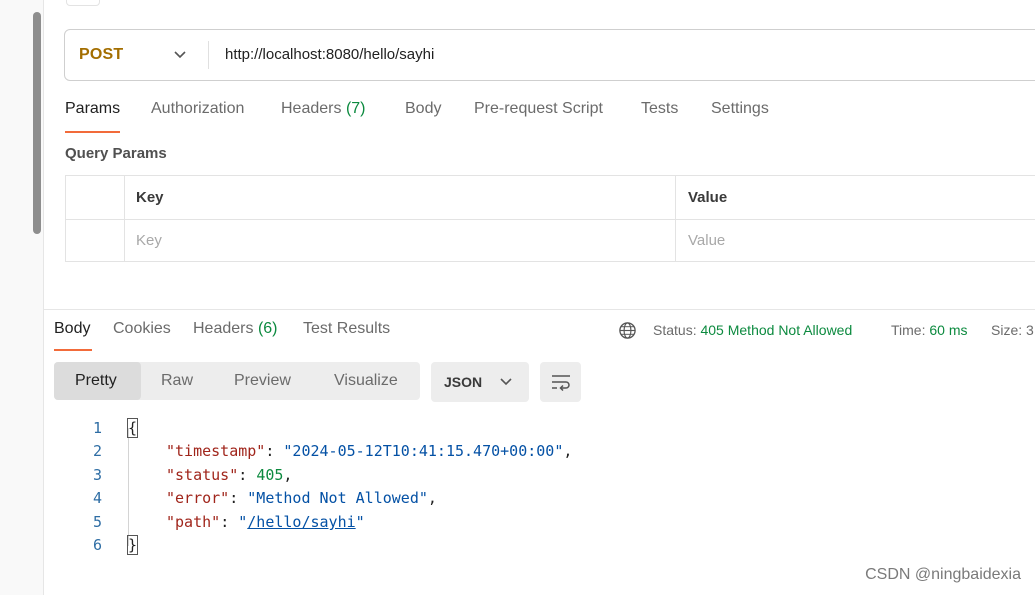 This screenshot has height=595, width=1035. What do you see at coordinates (366, 381) in the screenshot?
I see `view-visualize: Visualize` at bounding box center [366, 381].